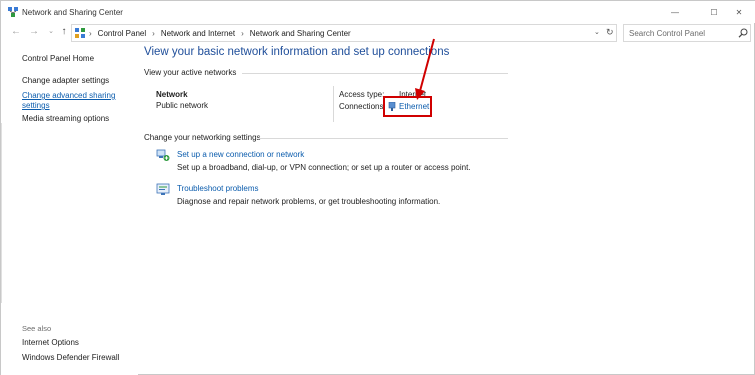 The image size is (755, 375). What do you see at coordinates (190, 72) in the screenshot?
I see `active-networks-title: View your active networks` at bounding box center [190, 72].